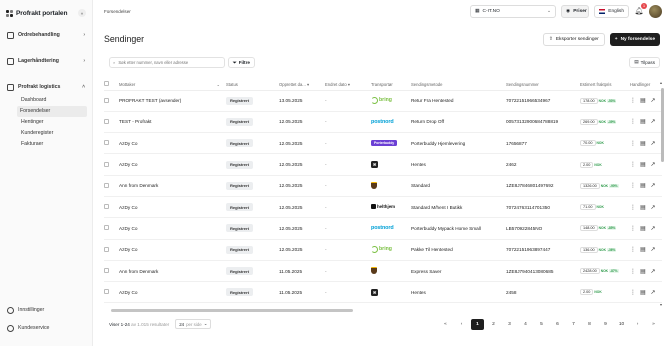 Image resolution: width=670 pixels, height=346 pixels. What do you see at coordinates (557, 324) in the screenshot?
I see `page-button-6: 6` at bounding box center [557, 324].